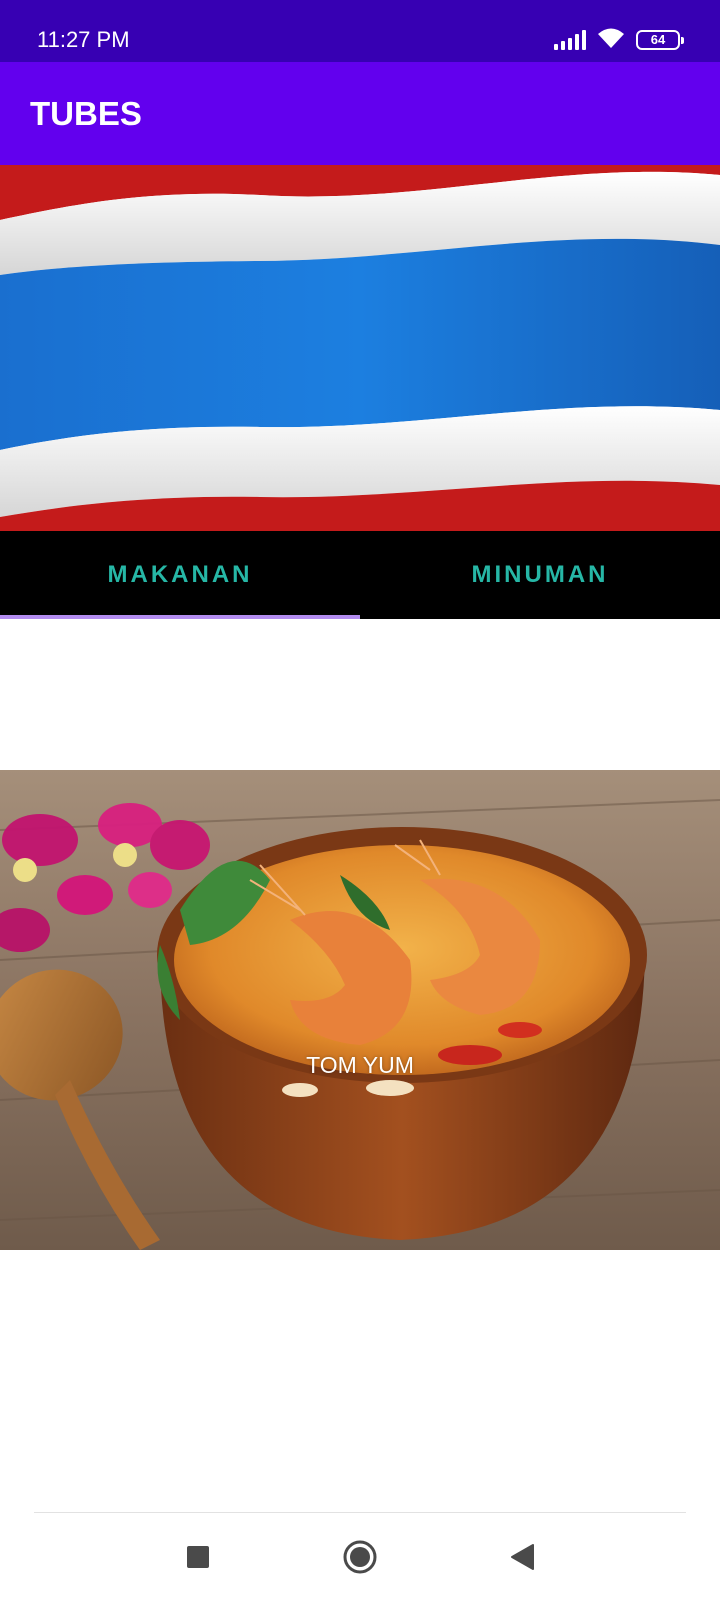 This screenshot has width=720, height=1600. I want to click on status-time: 11:27 PM, so click(83, 39).